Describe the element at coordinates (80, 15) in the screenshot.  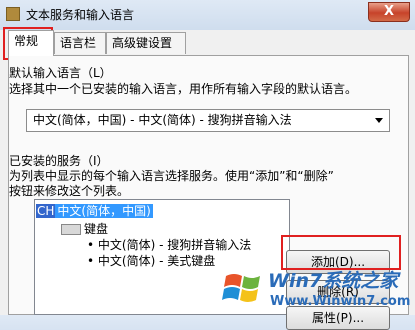
I see `window-title: 文本服务和输入语言` at that location.